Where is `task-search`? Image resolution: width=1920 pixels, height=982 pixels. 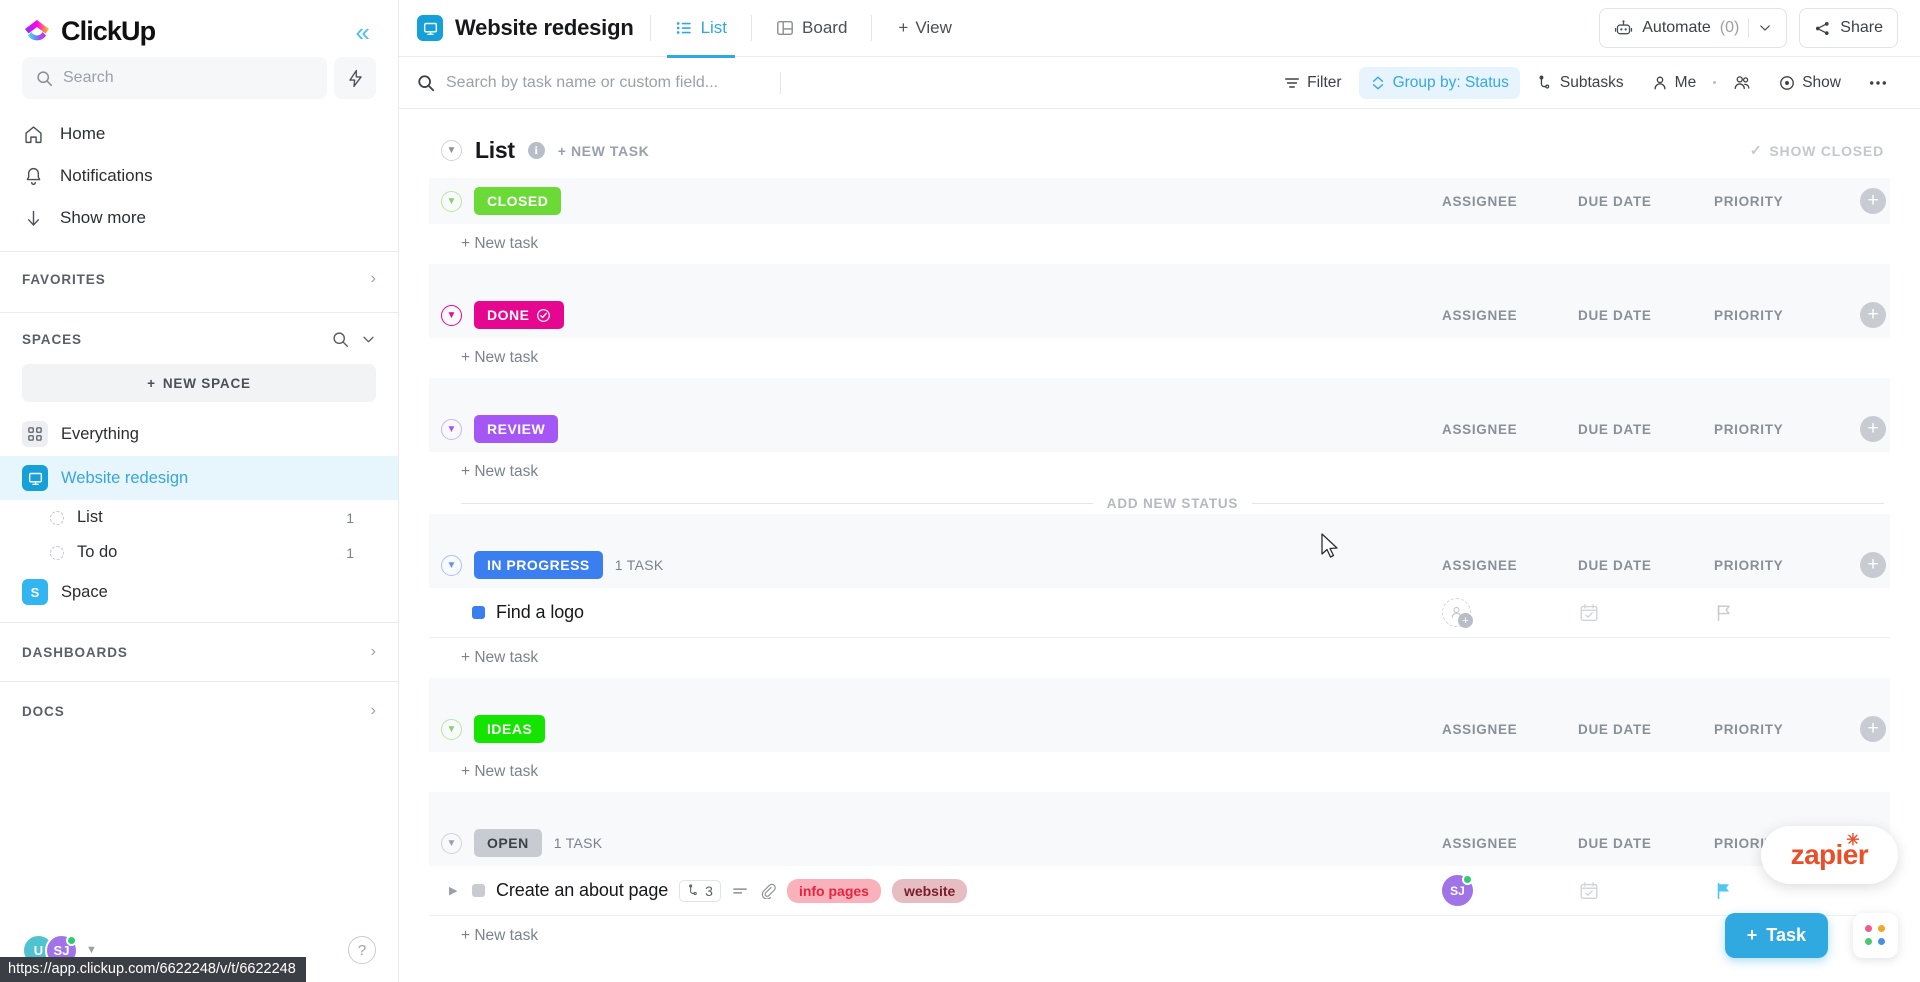
task-search is located at coordinates (596, 82).